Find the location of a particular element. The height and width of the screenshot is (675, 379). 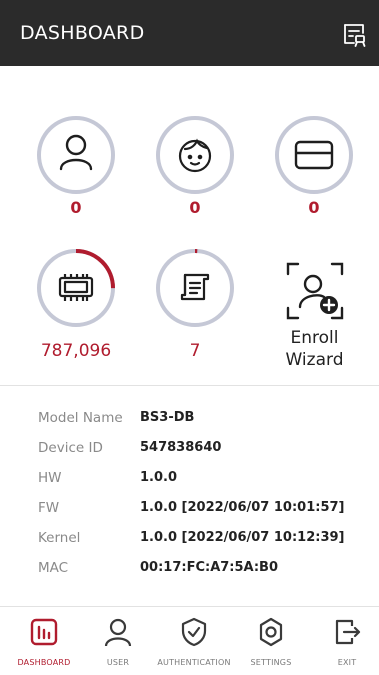

info-row-fw: FW 1.0.0 [2022/06/07 10:01:57] is located at coordinates (198, 512).